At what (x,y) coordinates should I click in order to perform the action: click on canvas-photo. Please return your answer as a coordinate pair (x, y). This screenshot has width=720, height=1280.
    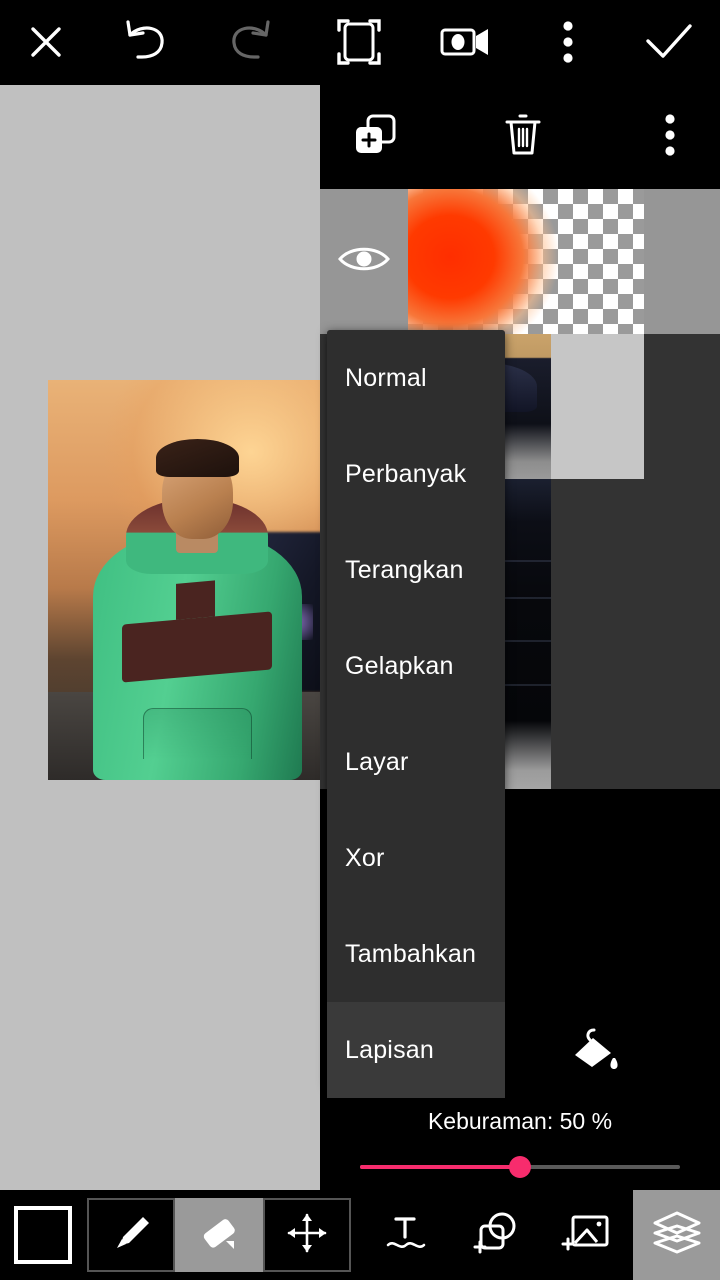
    Looking at the image, I should click on (189, 580).